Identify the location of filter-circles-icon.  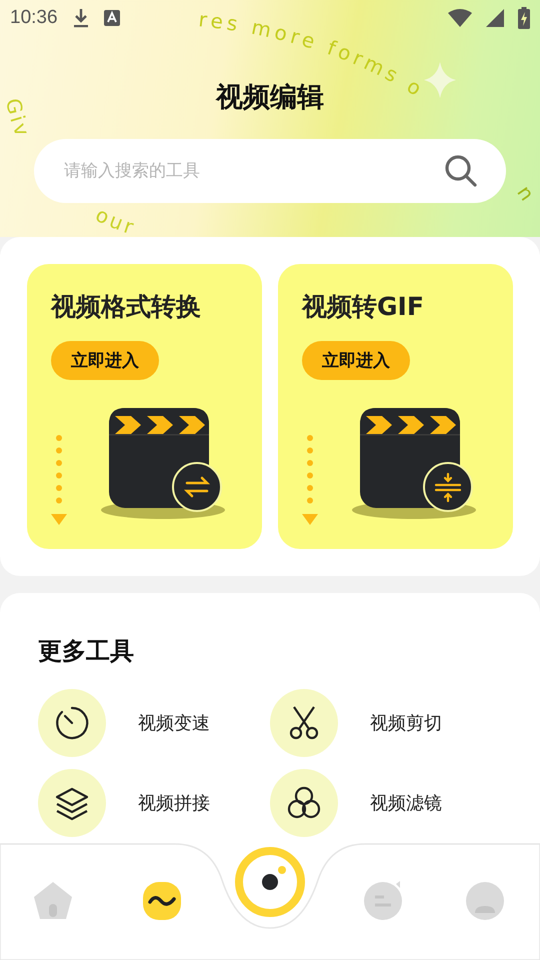
(304, 803).